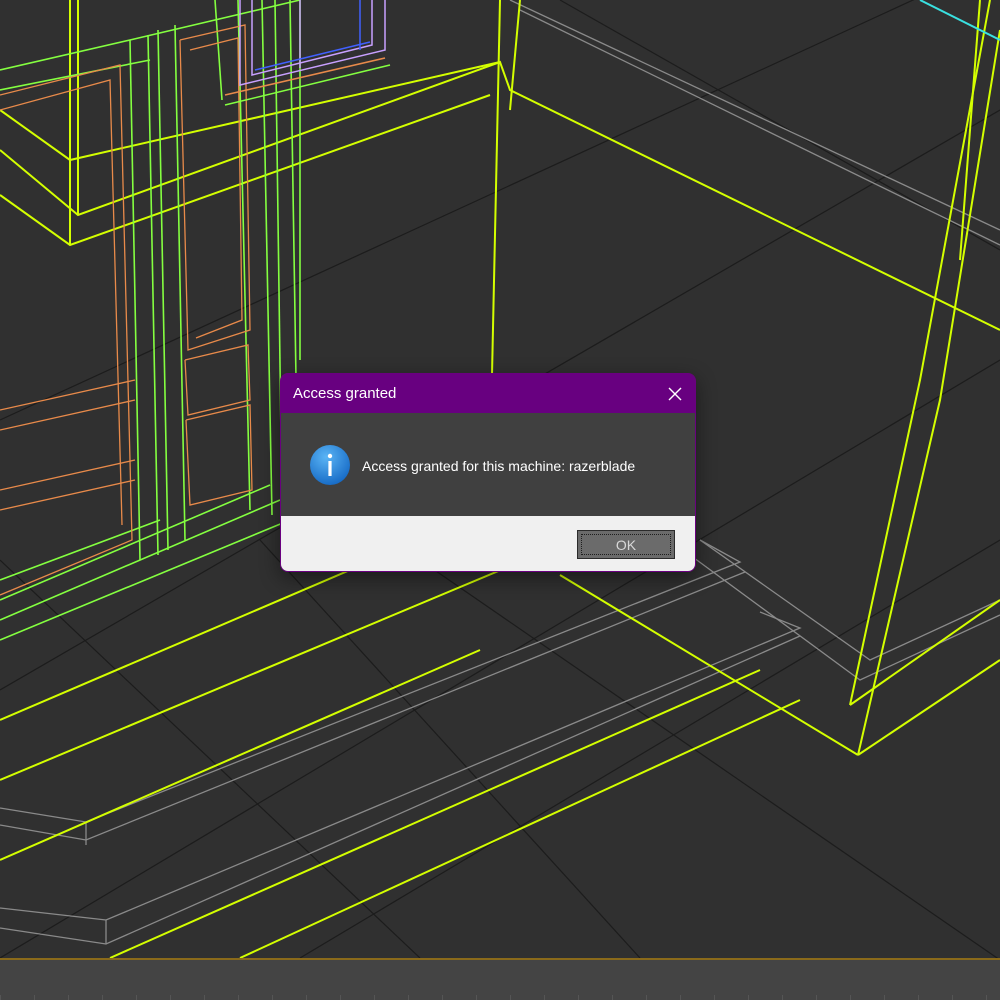 This screenshot has height=1000, width=1000. What do you see at coordinates (330, 465) in the screenshot?
I see `info-icon` at bounding box center [330, 465].